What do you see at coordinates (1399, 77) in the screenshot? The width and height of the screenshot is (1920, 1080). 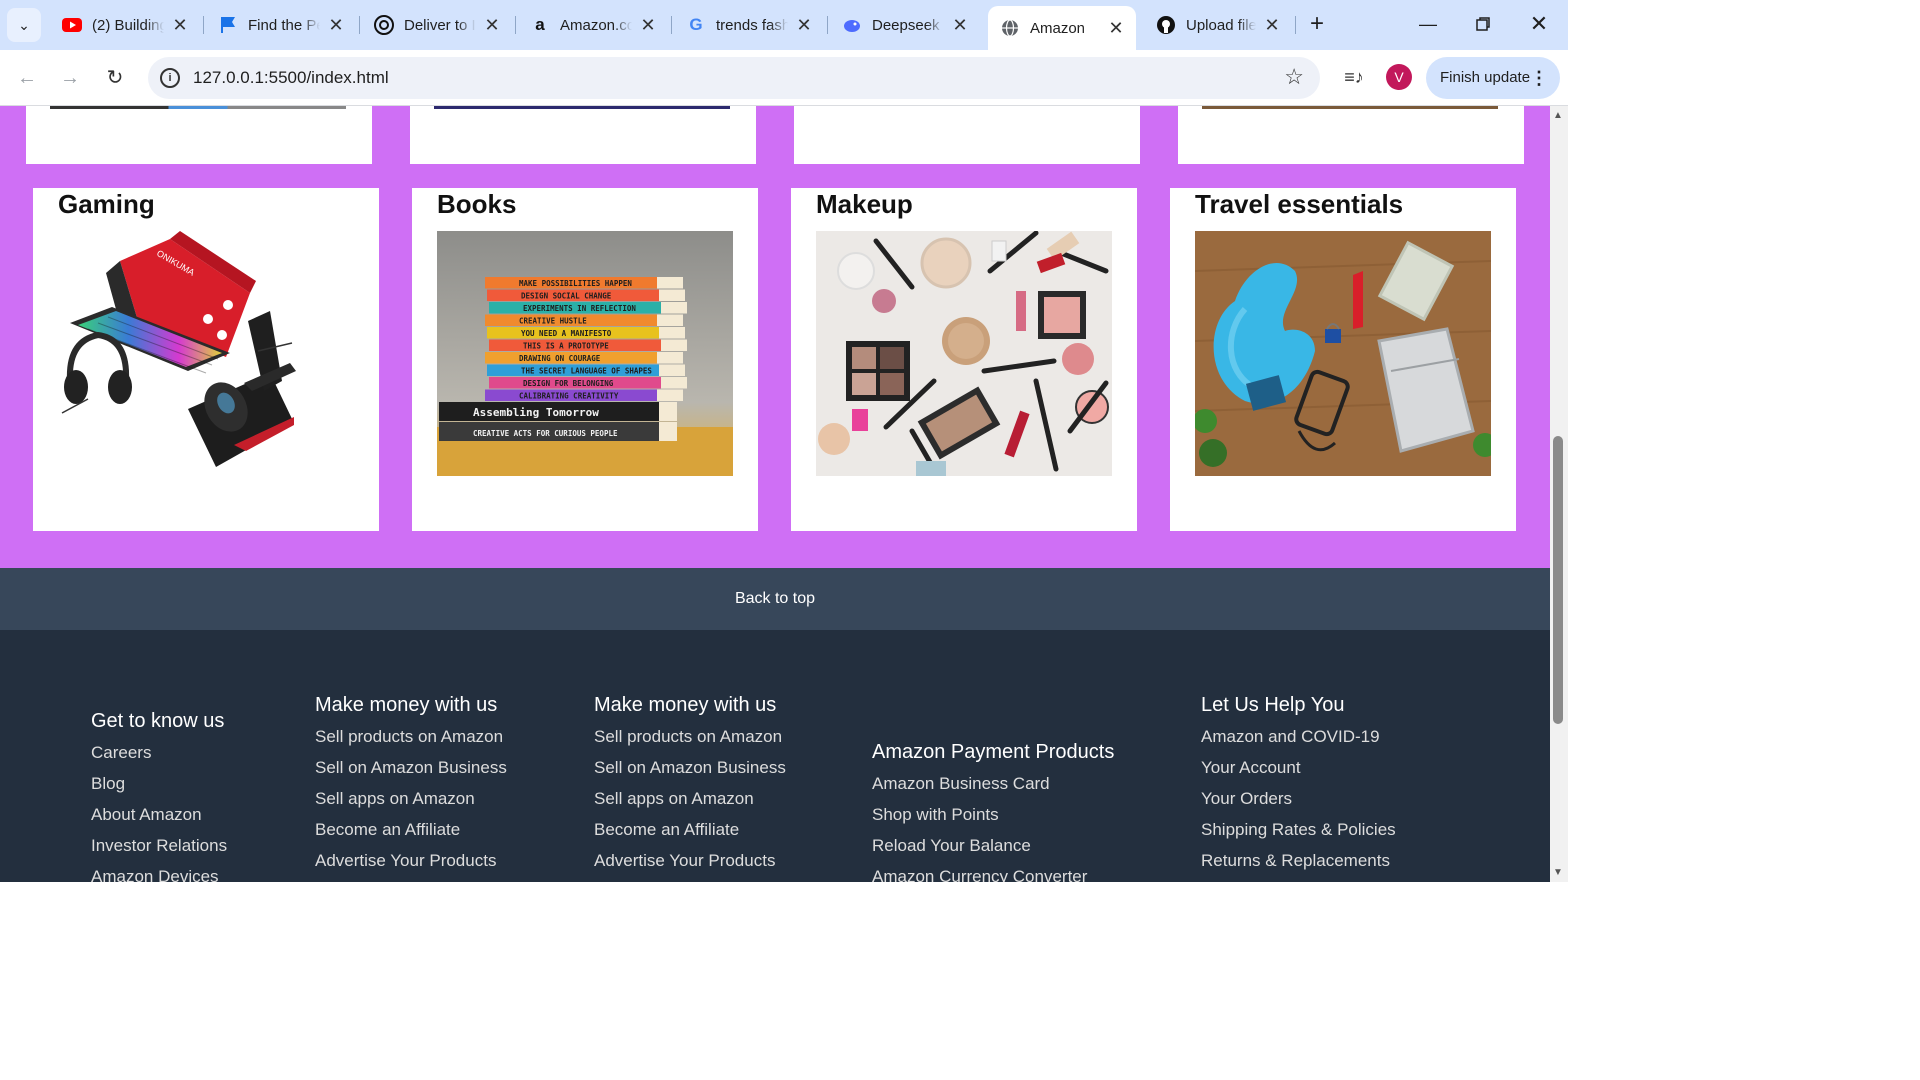 I see `profile-avatar: V` at bounding box center [1399, 77].